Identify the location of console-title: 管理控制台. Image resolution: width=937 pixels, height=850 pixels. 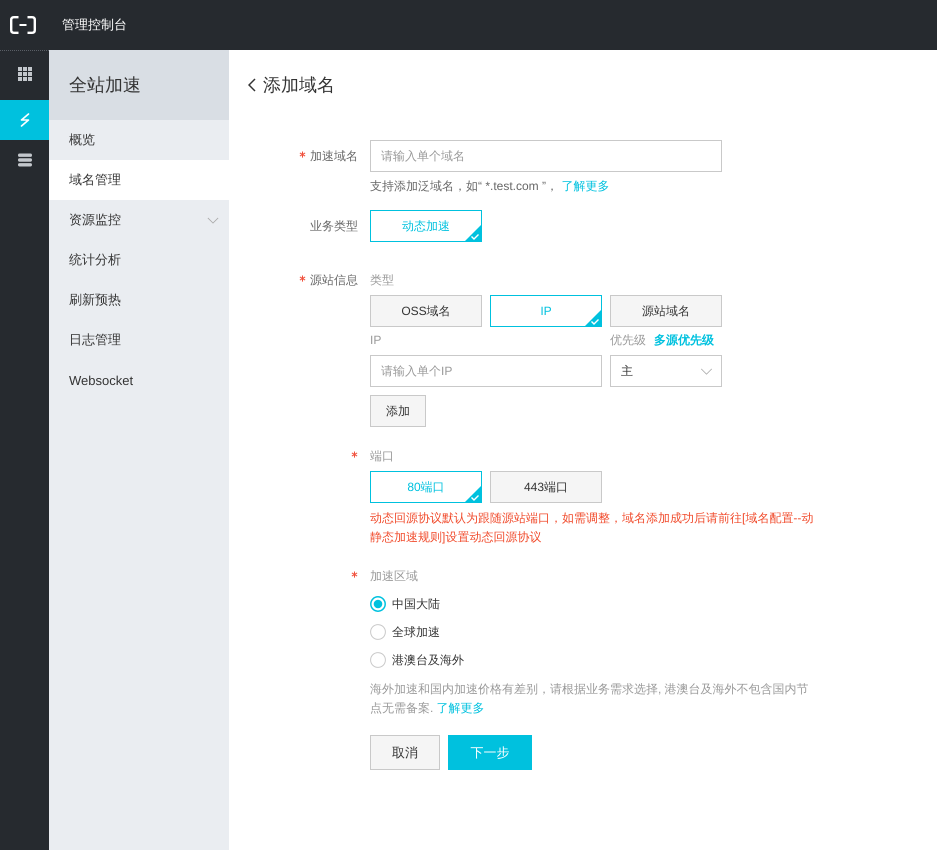
(94, 25).